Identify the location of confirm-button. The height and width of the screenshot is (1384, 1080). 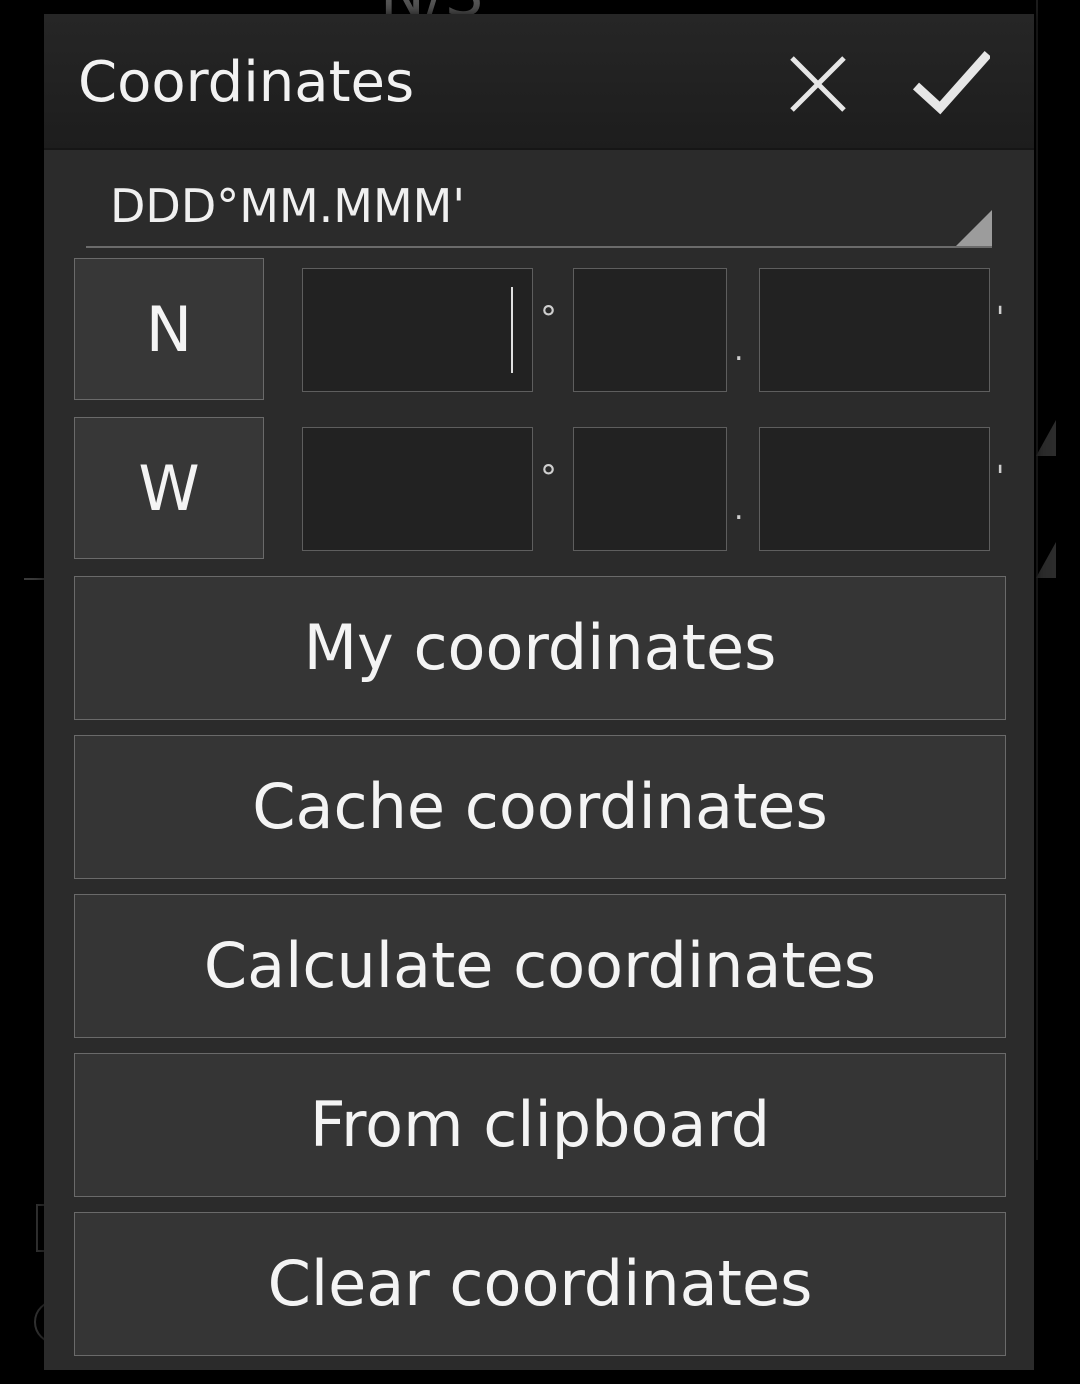
(950, 84).